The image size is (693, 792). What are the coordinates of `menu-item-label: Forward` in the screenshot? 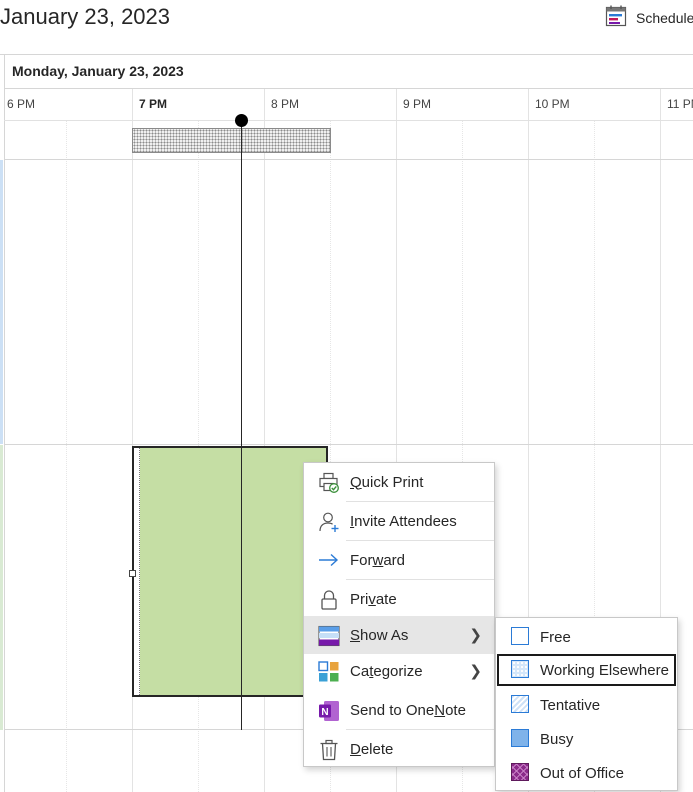 It's located at (378, 560).